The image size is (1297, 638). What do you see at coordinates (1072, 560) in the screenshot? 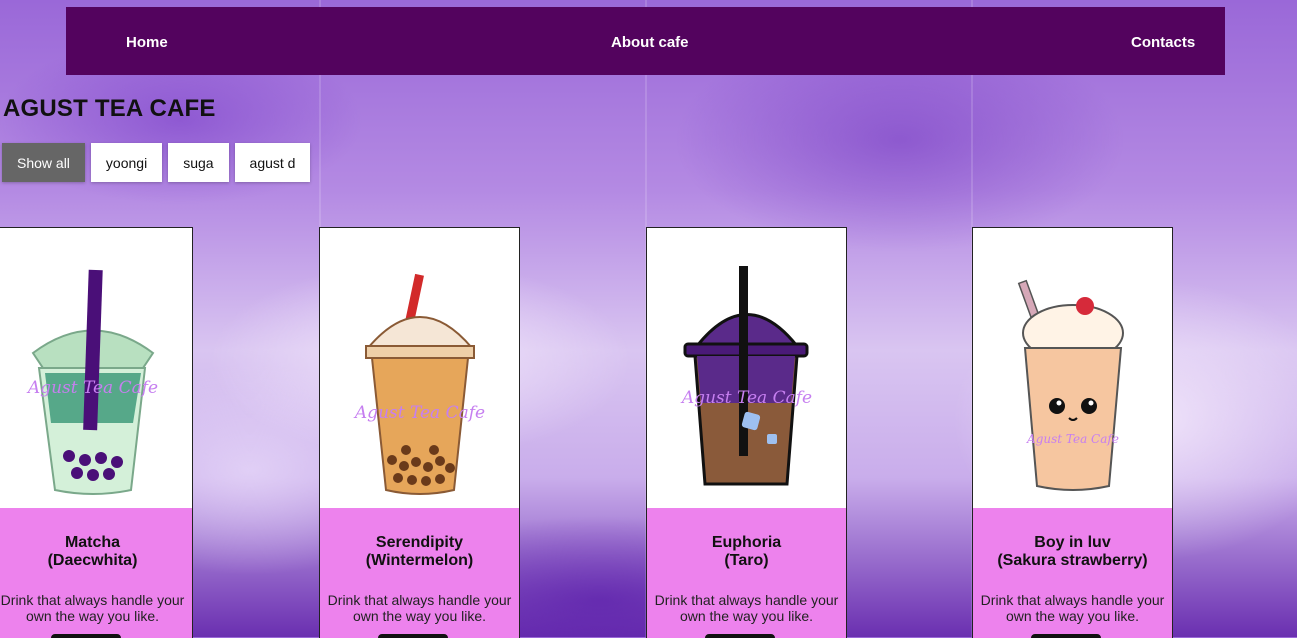
I see `product-flavor: (Sakura strawberry)` at bounding box center [1072, 560].